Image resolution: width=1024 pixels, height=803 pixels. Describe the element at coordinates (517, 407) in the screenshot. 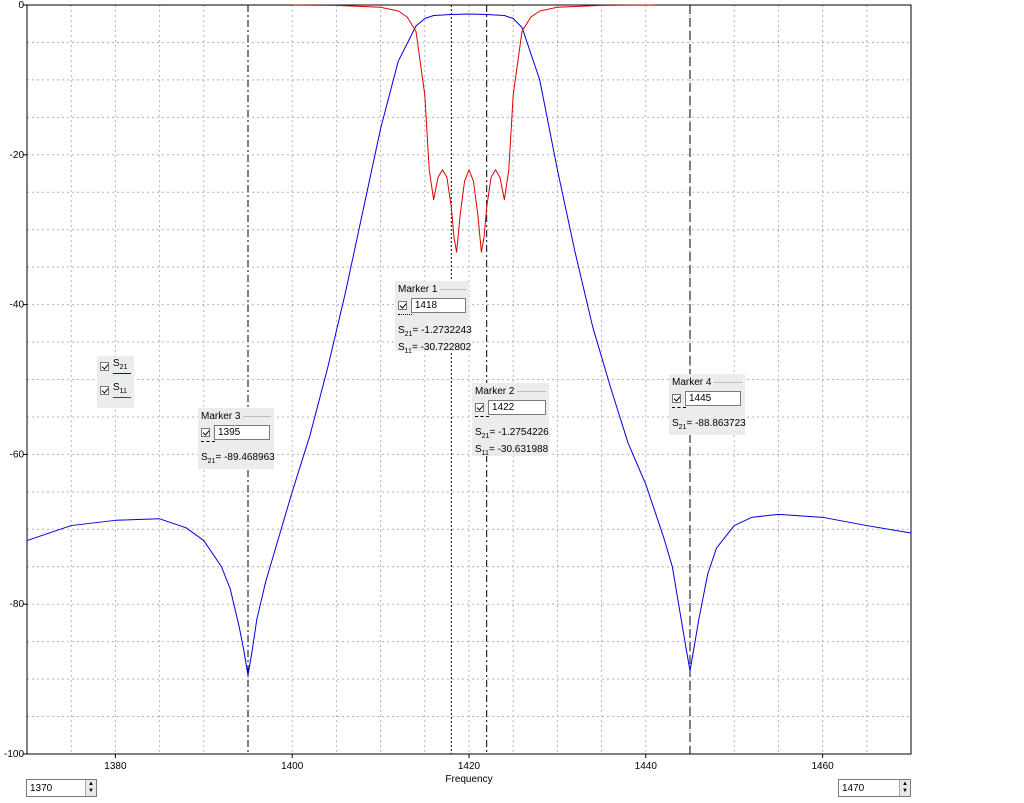

I see `marker-2-freq-input: 1422` at that location.